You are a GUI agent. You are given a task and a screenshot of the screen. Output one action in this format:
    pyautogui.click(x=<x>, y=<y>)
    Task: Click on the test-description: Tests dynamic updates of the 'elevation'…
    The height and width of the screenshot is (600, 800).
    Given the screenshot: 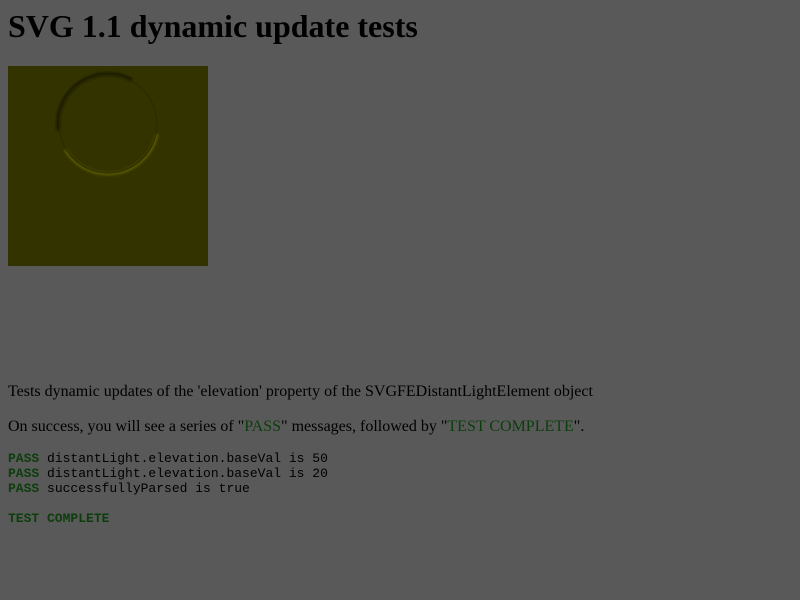 What is the action you would take?
    pyautogui.click(x=300, y=391)
    